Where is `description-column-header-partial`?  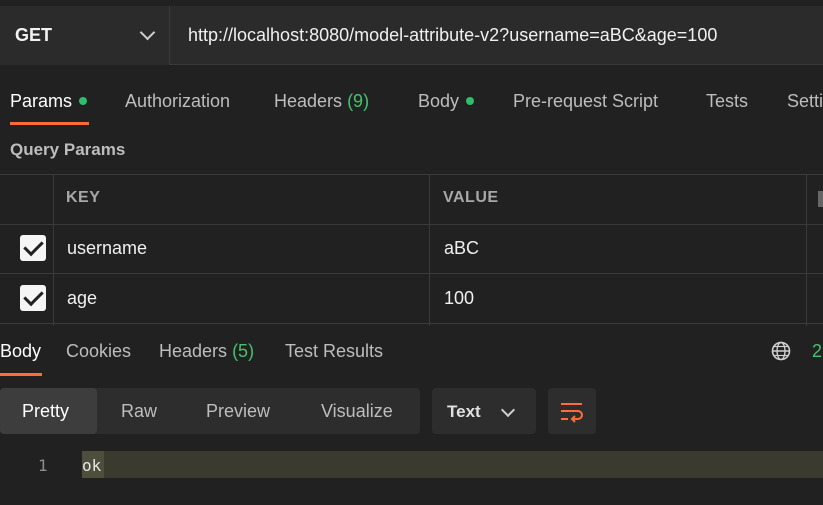
description-column-header-partial is located at coordinates (820, 199).